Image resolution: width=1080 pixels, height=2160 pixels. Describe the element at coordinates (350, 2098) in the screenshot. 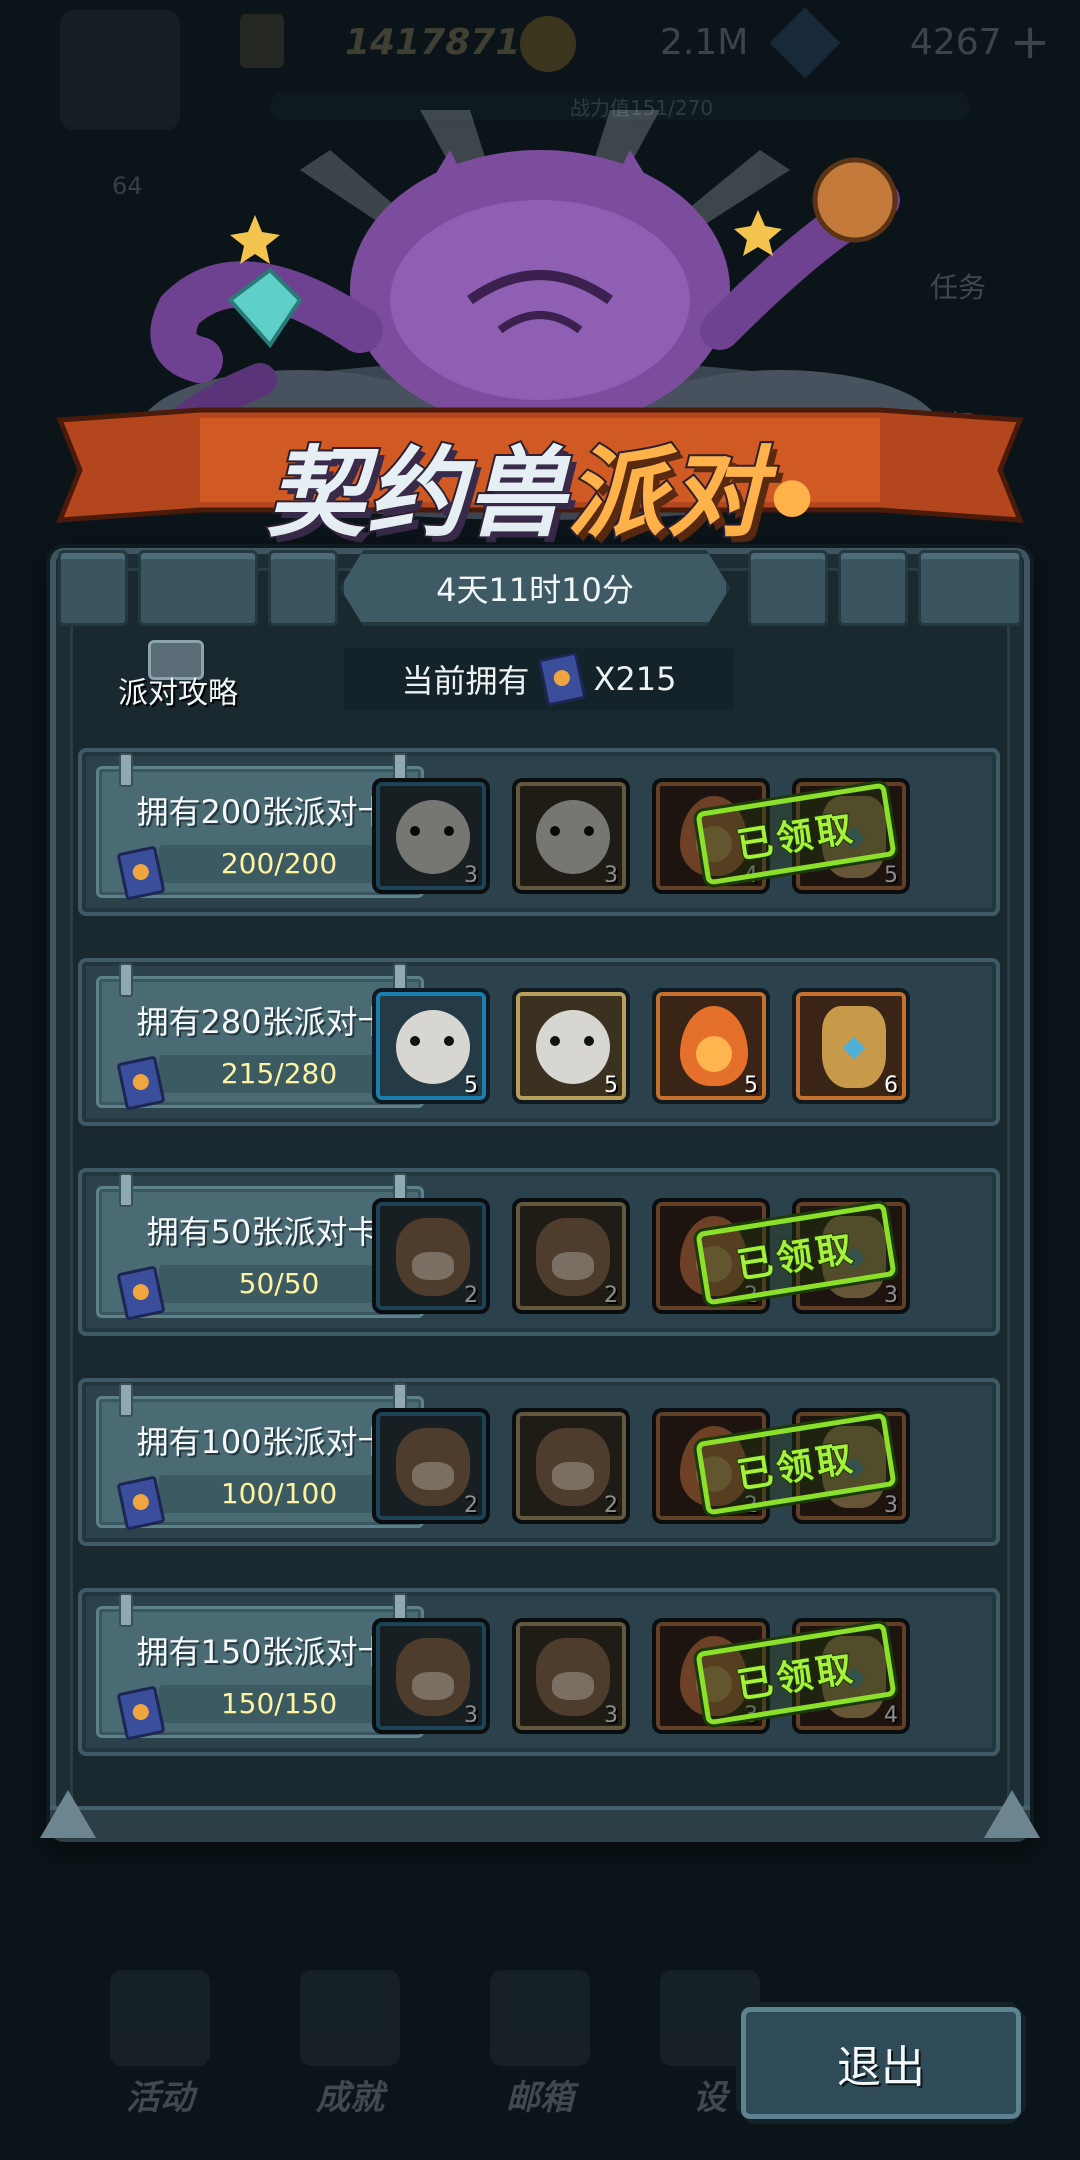

I see `nav-achievements-label: 成就` at that location.